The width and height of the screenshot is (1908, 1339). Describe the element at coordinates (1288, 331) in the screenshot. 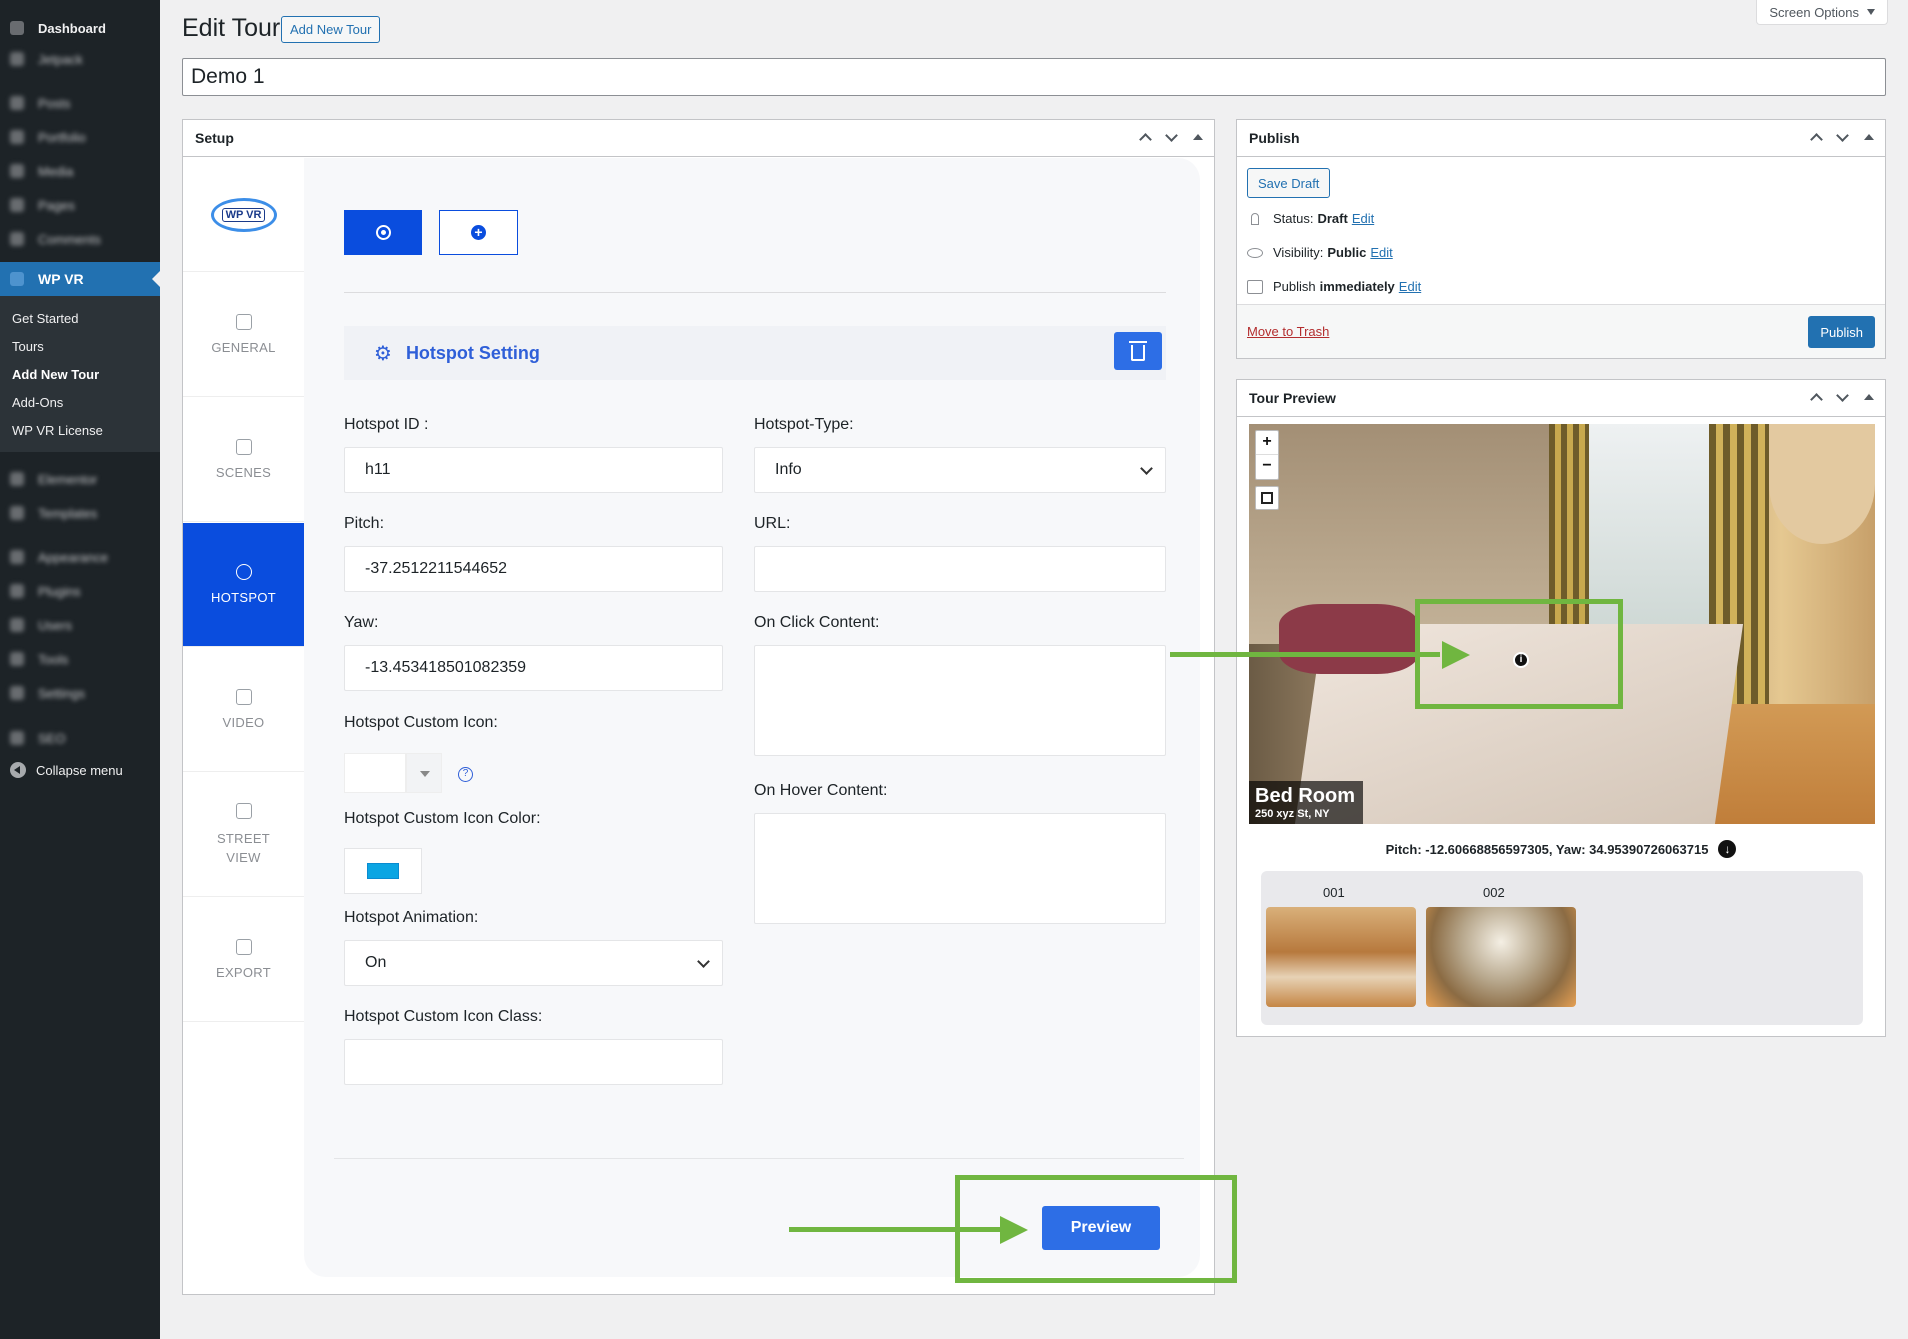

I see `move-to-trash-link: Move to Trash` at that location.